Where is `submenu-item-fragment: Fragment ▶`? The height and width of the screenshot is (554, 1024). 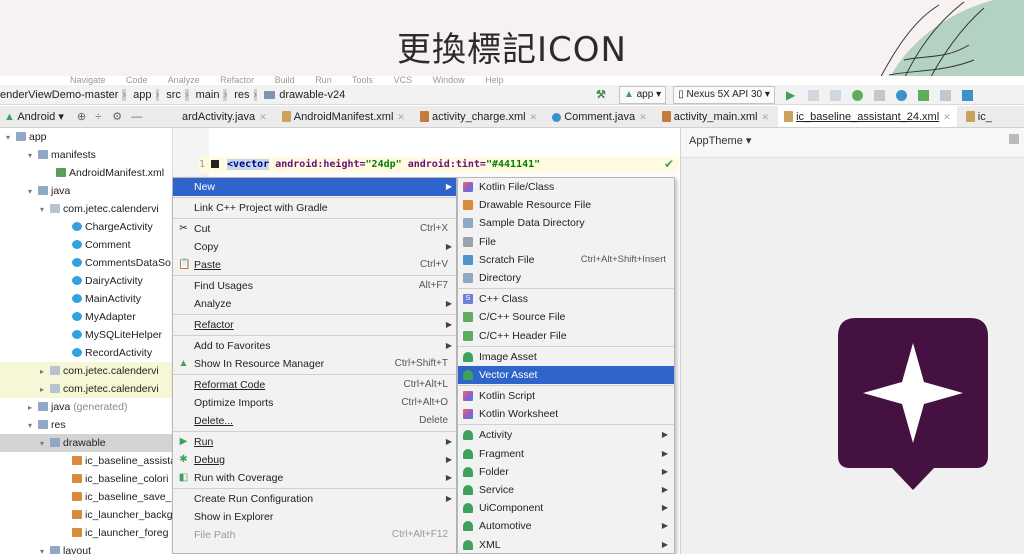 submenu-item-fragment: Fragment ▶ is located at coordinates (566, 454).